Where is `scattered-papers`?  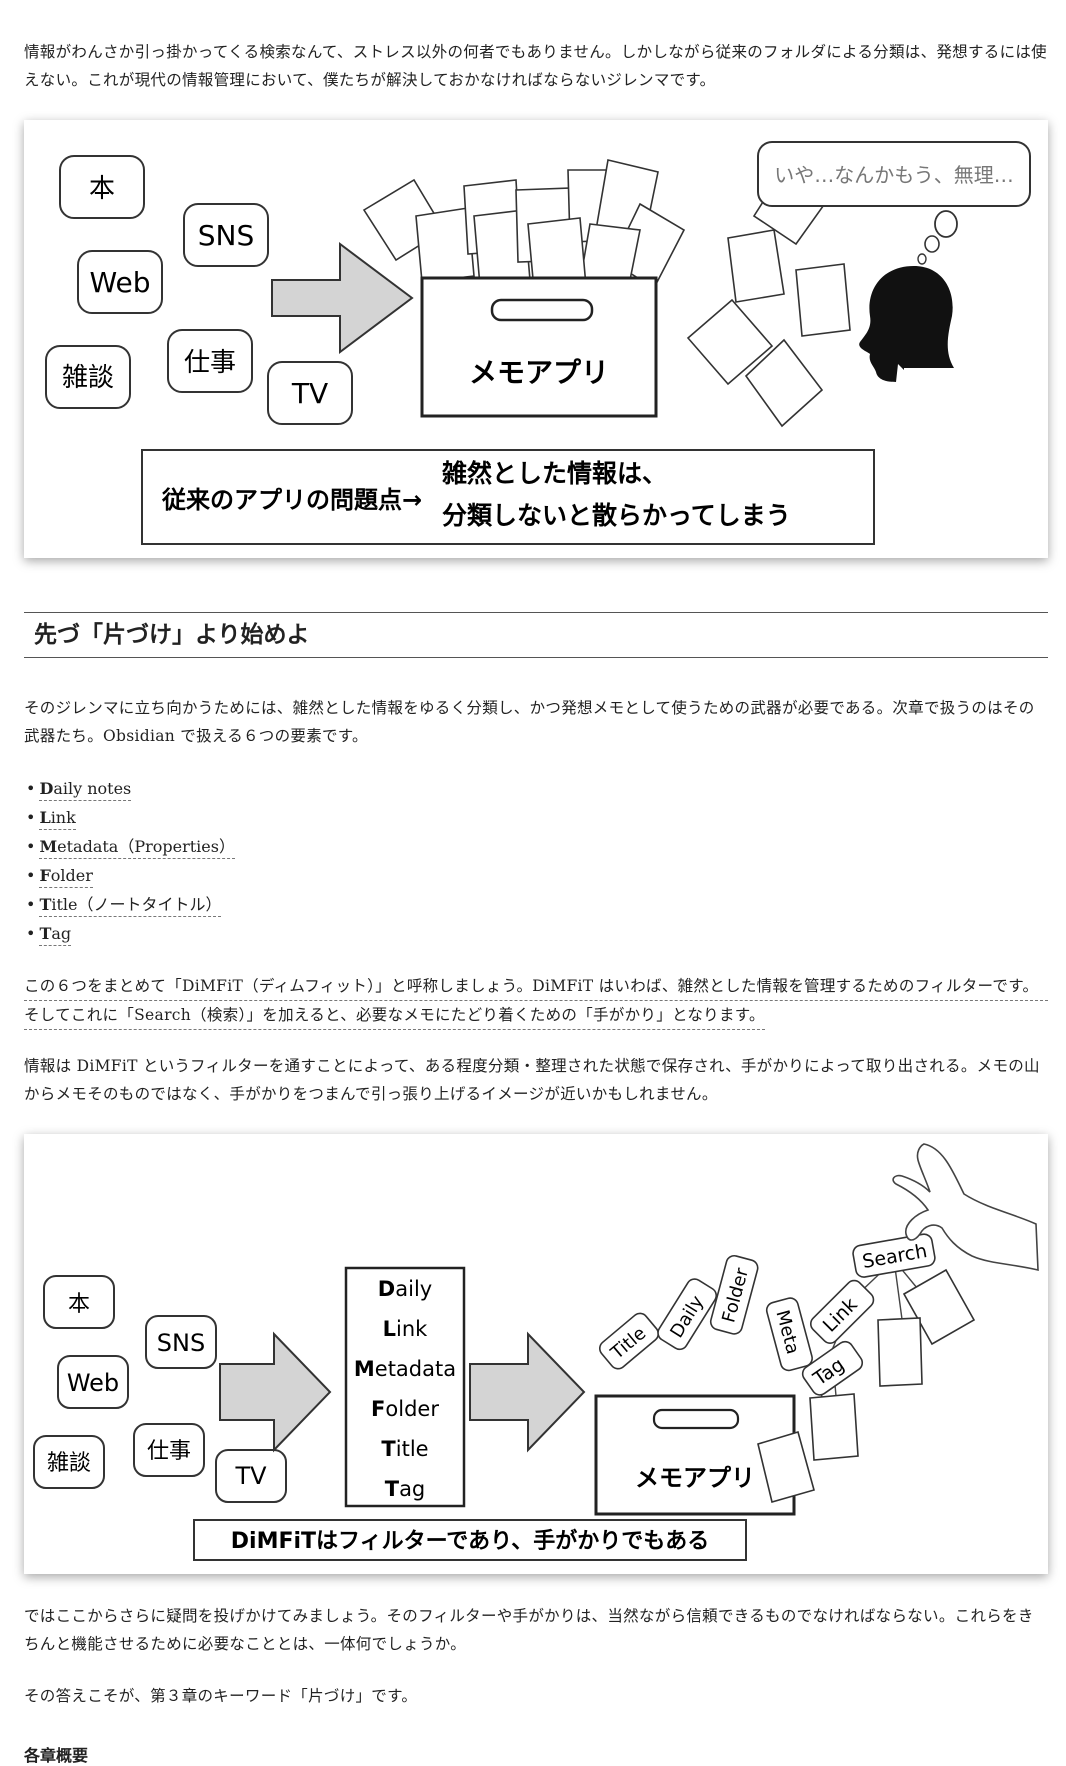
scattered-papers is located at coordinates (768, 299).